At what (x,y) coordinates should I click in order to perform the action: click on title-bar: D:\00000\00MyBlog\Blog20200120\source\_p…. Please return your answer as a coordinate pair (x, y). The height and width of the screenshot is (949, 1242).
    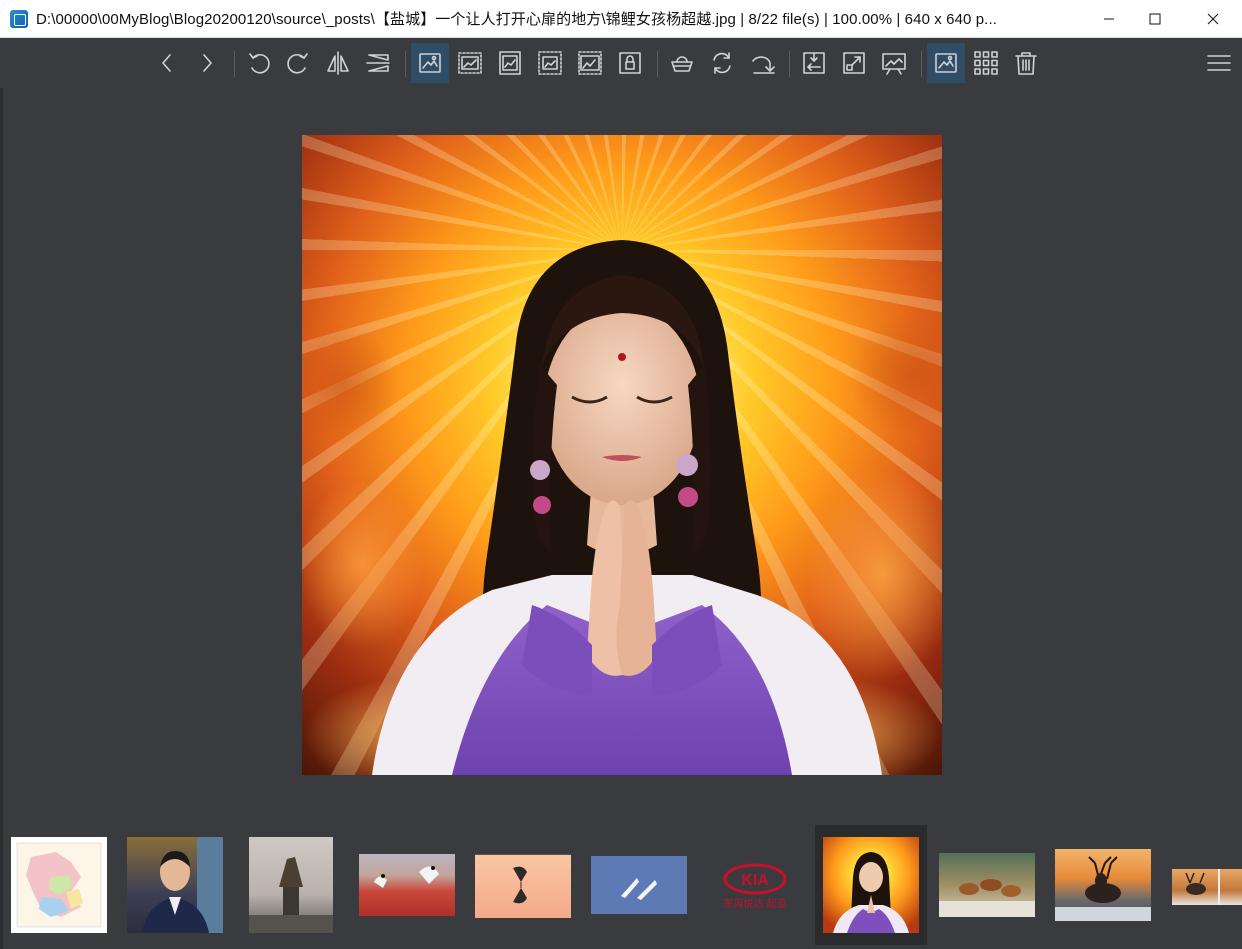
    Looking at the image, I should click on (621, 19).